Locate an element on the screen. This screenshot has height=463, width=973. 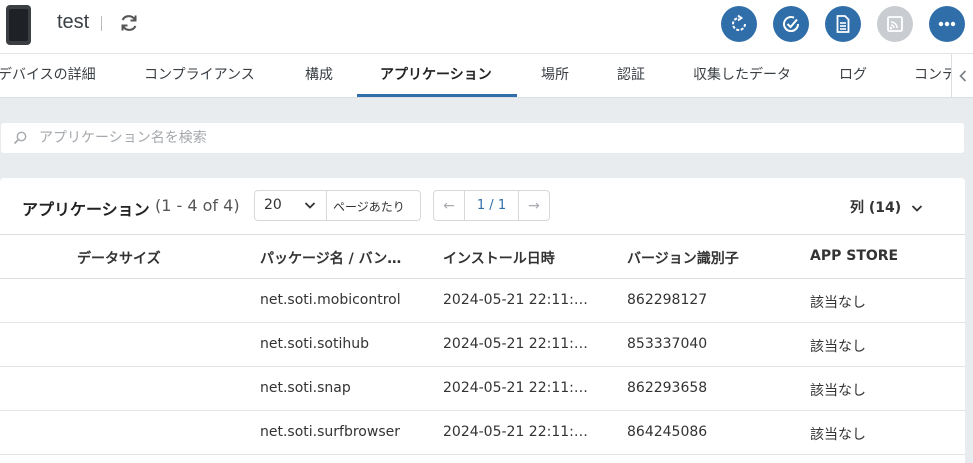
more-icon is located at coordinates (947, 24).